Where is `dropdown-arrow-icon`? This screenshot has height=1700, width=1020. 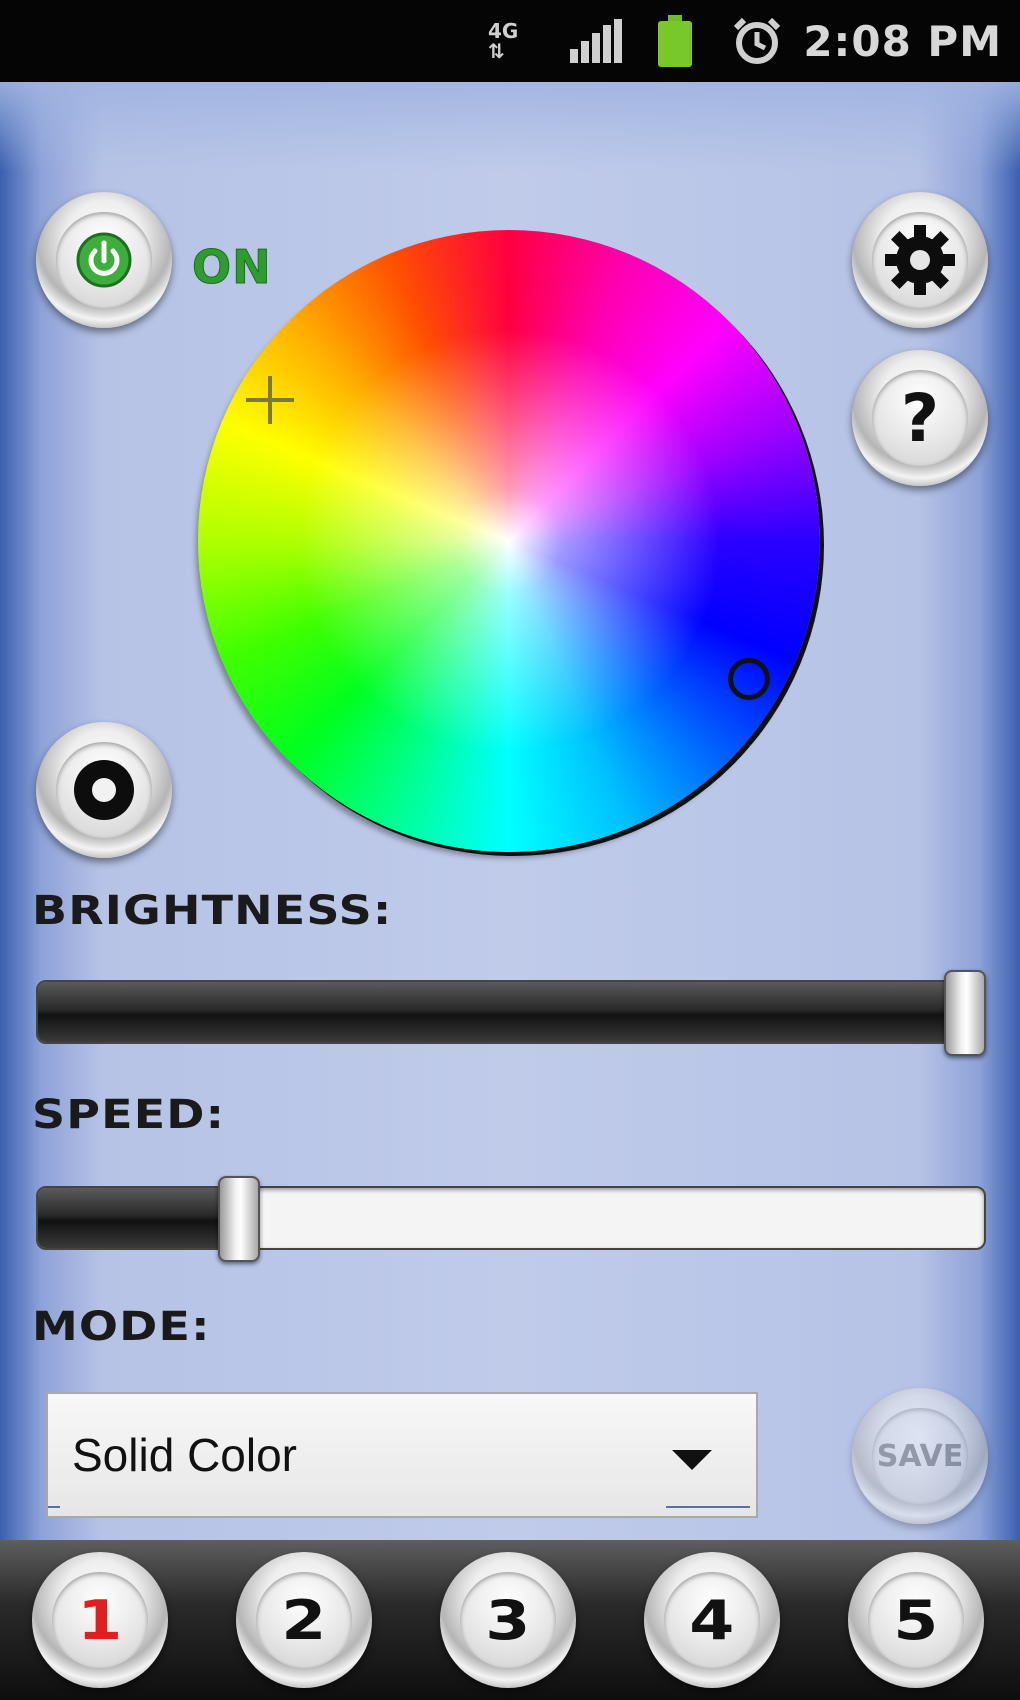
dropdown-arrow-icon is located at coordinates (692, 1460).